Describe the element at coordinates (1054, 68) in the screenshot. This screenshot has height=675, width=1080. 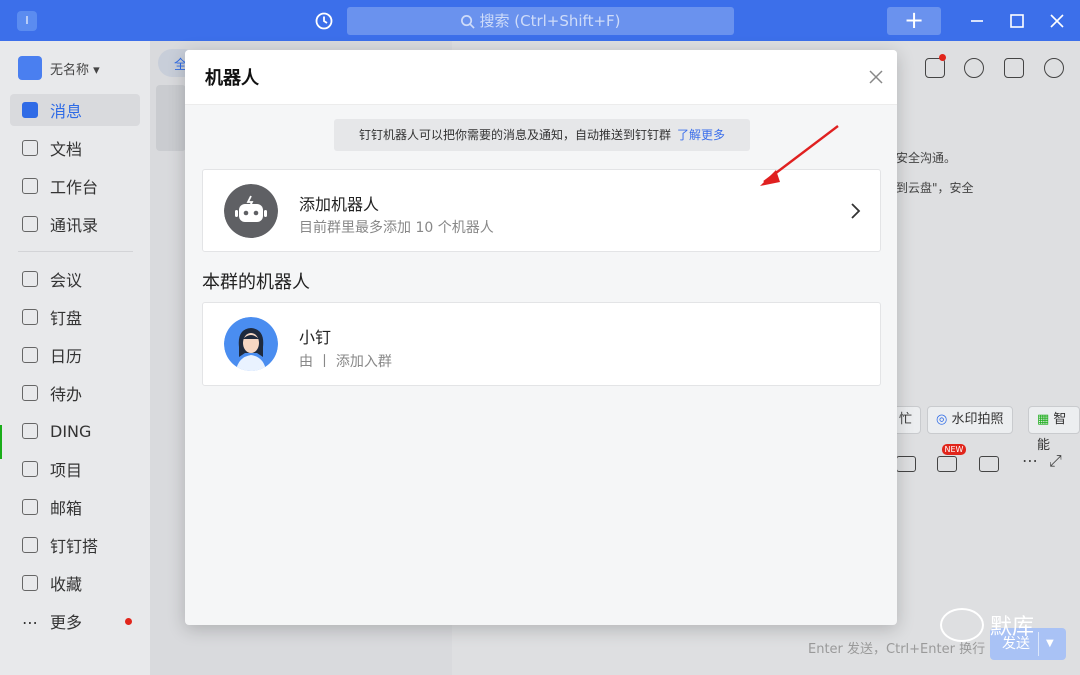
I see `settings-icon` at that location.